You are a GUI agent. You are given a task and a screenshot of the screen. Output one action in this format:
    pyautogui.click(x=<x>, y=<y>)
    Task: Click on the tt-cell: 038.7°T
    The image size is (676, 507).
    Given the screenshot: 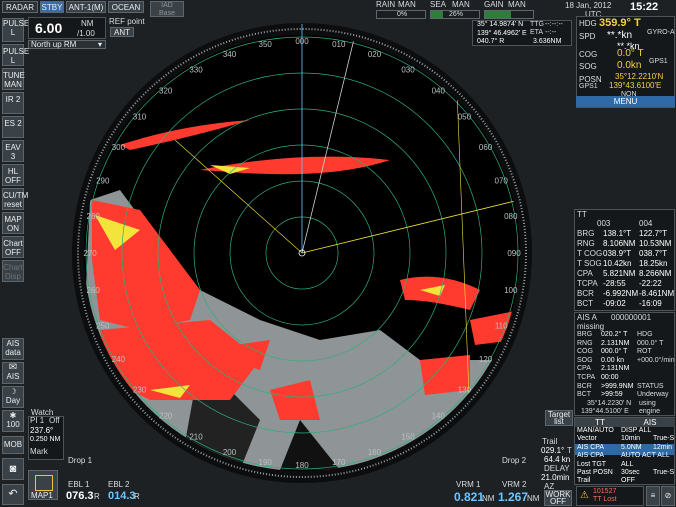 What is the action you would take?
    pyautogui.click(x=653, y=253)
    